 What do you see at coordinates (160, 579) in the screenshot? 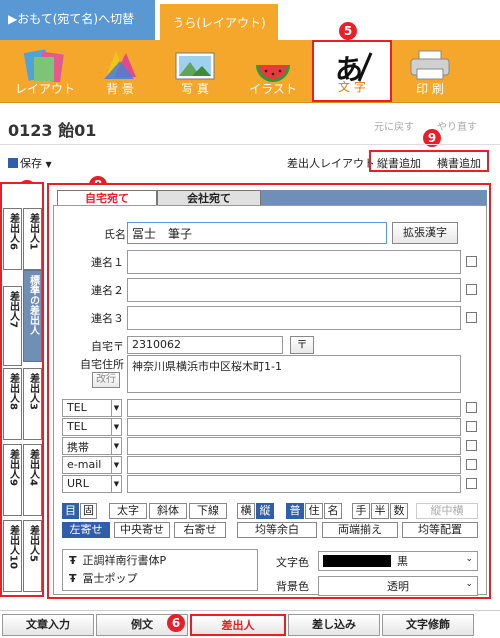
I see `font-list-item: Ŧ 冨士ポップ` at bounding box center [160, 579].